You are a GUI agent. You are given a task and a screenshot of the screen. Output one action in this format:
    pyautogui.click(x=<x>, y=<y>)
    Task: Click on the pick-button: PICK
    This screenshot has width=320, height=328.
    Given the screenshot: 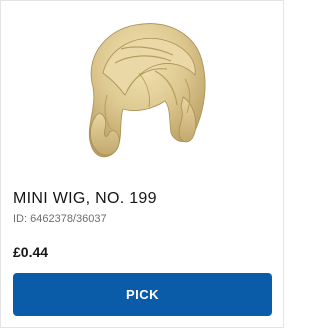 What is the action you would take?
    pyautogui.click(x=142, y=294)
    